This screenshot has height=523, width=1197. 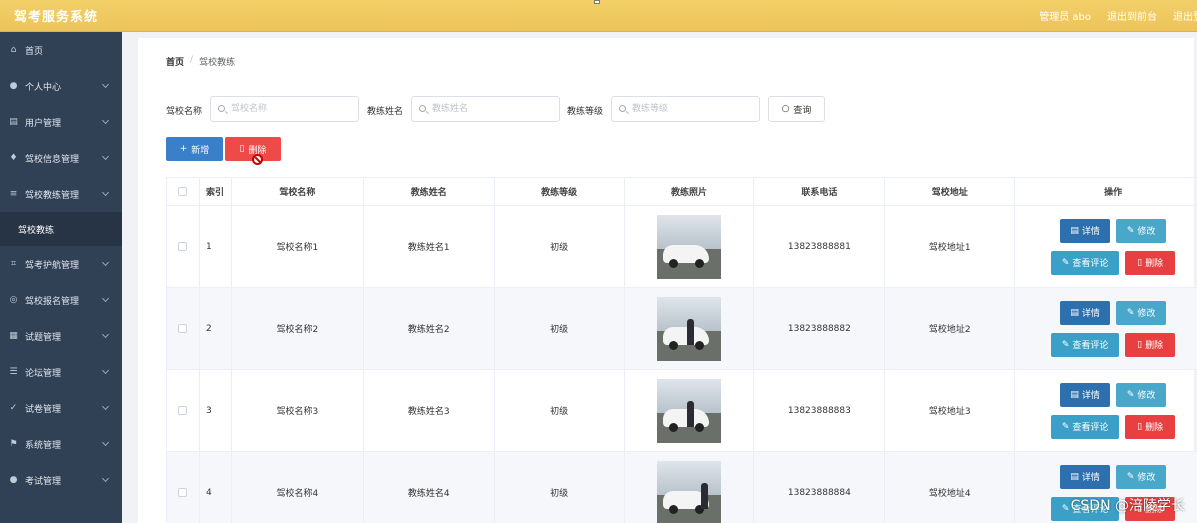 I want to click on sidebar-item-label: 驾校教练, so click(x=36, y=230).